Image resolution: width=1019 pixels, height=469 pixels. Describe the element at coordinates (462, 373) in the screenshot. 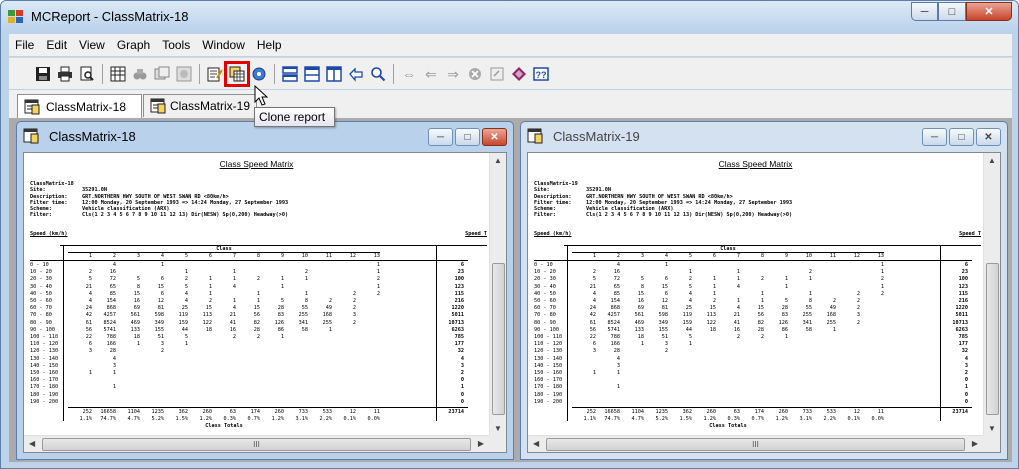

I see `row-total: 2` at that location.